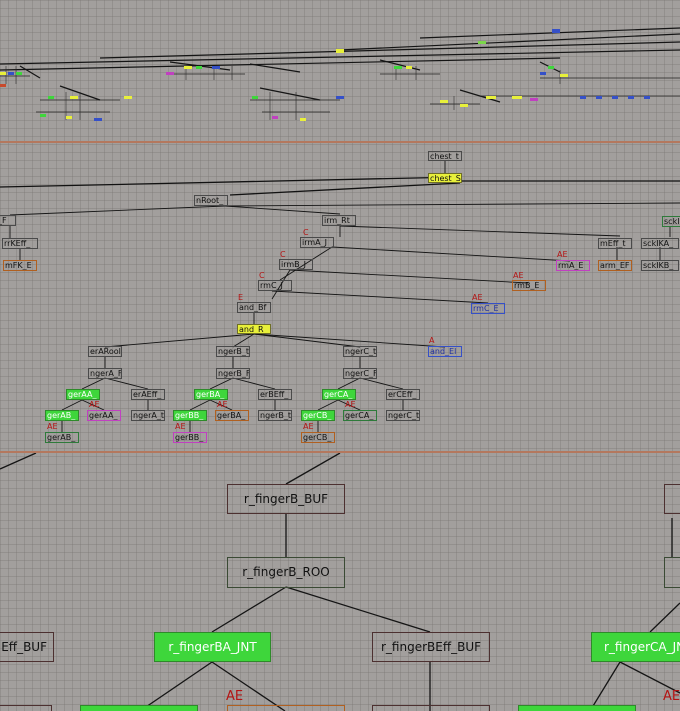  What do you see at coordinates (615, 265) in the screenshot?
I see `hierarchy-node: arm_EF` at bounding box center [615, 265].